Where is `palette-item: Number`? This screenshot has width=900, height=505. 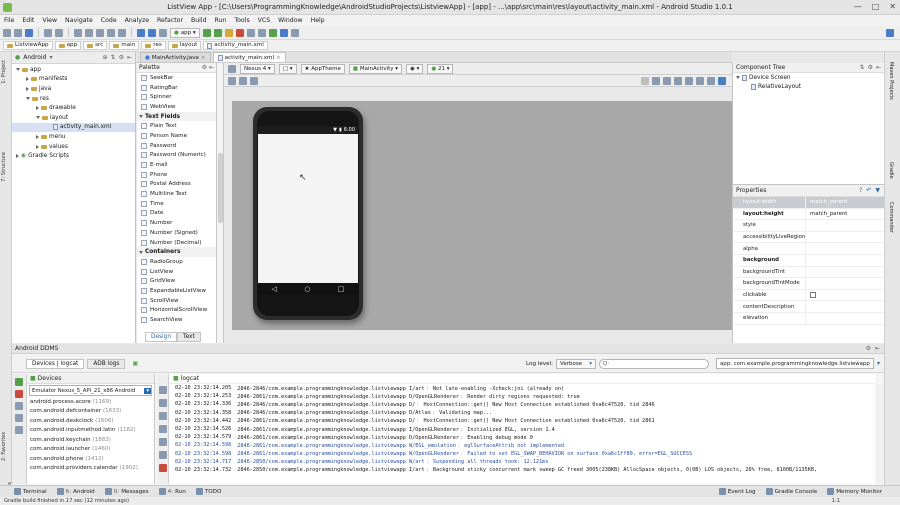 palette-item: Number is located at coordinates (176, 223).